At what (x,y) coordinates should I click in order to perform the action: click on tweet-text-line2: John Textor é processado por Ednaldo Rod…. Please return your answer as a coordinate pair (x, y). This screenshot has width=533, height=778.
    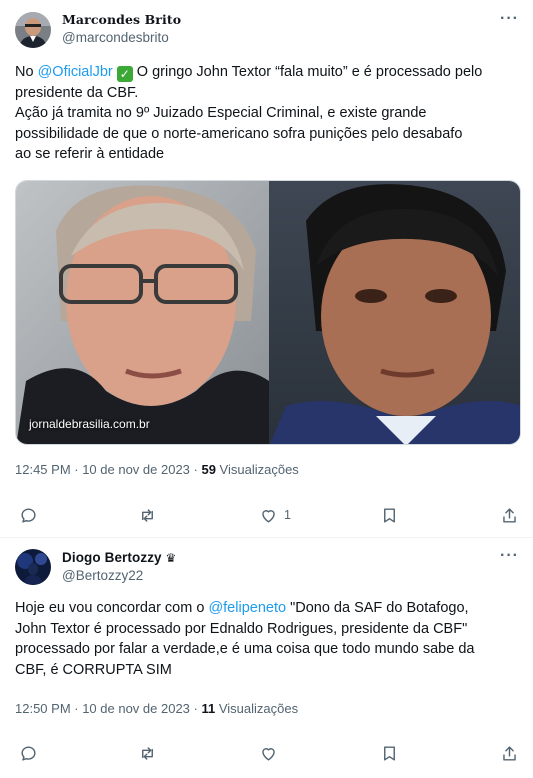
    Looking at the image, I should click on (241, 628).